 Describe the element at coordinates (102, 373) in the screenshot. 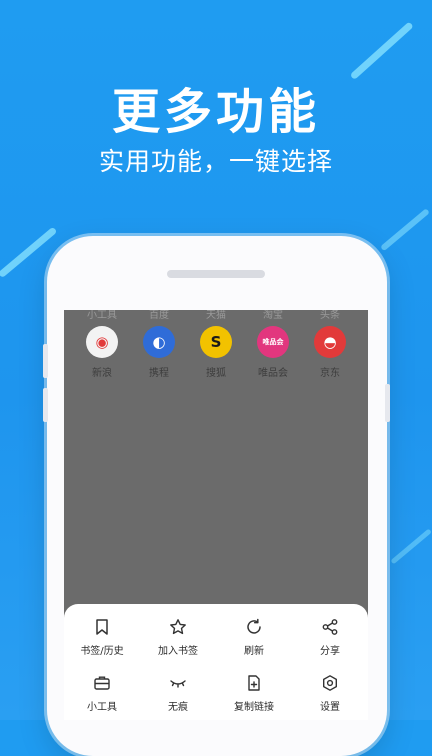

I see `quick-site-label: 新浪` at that location.